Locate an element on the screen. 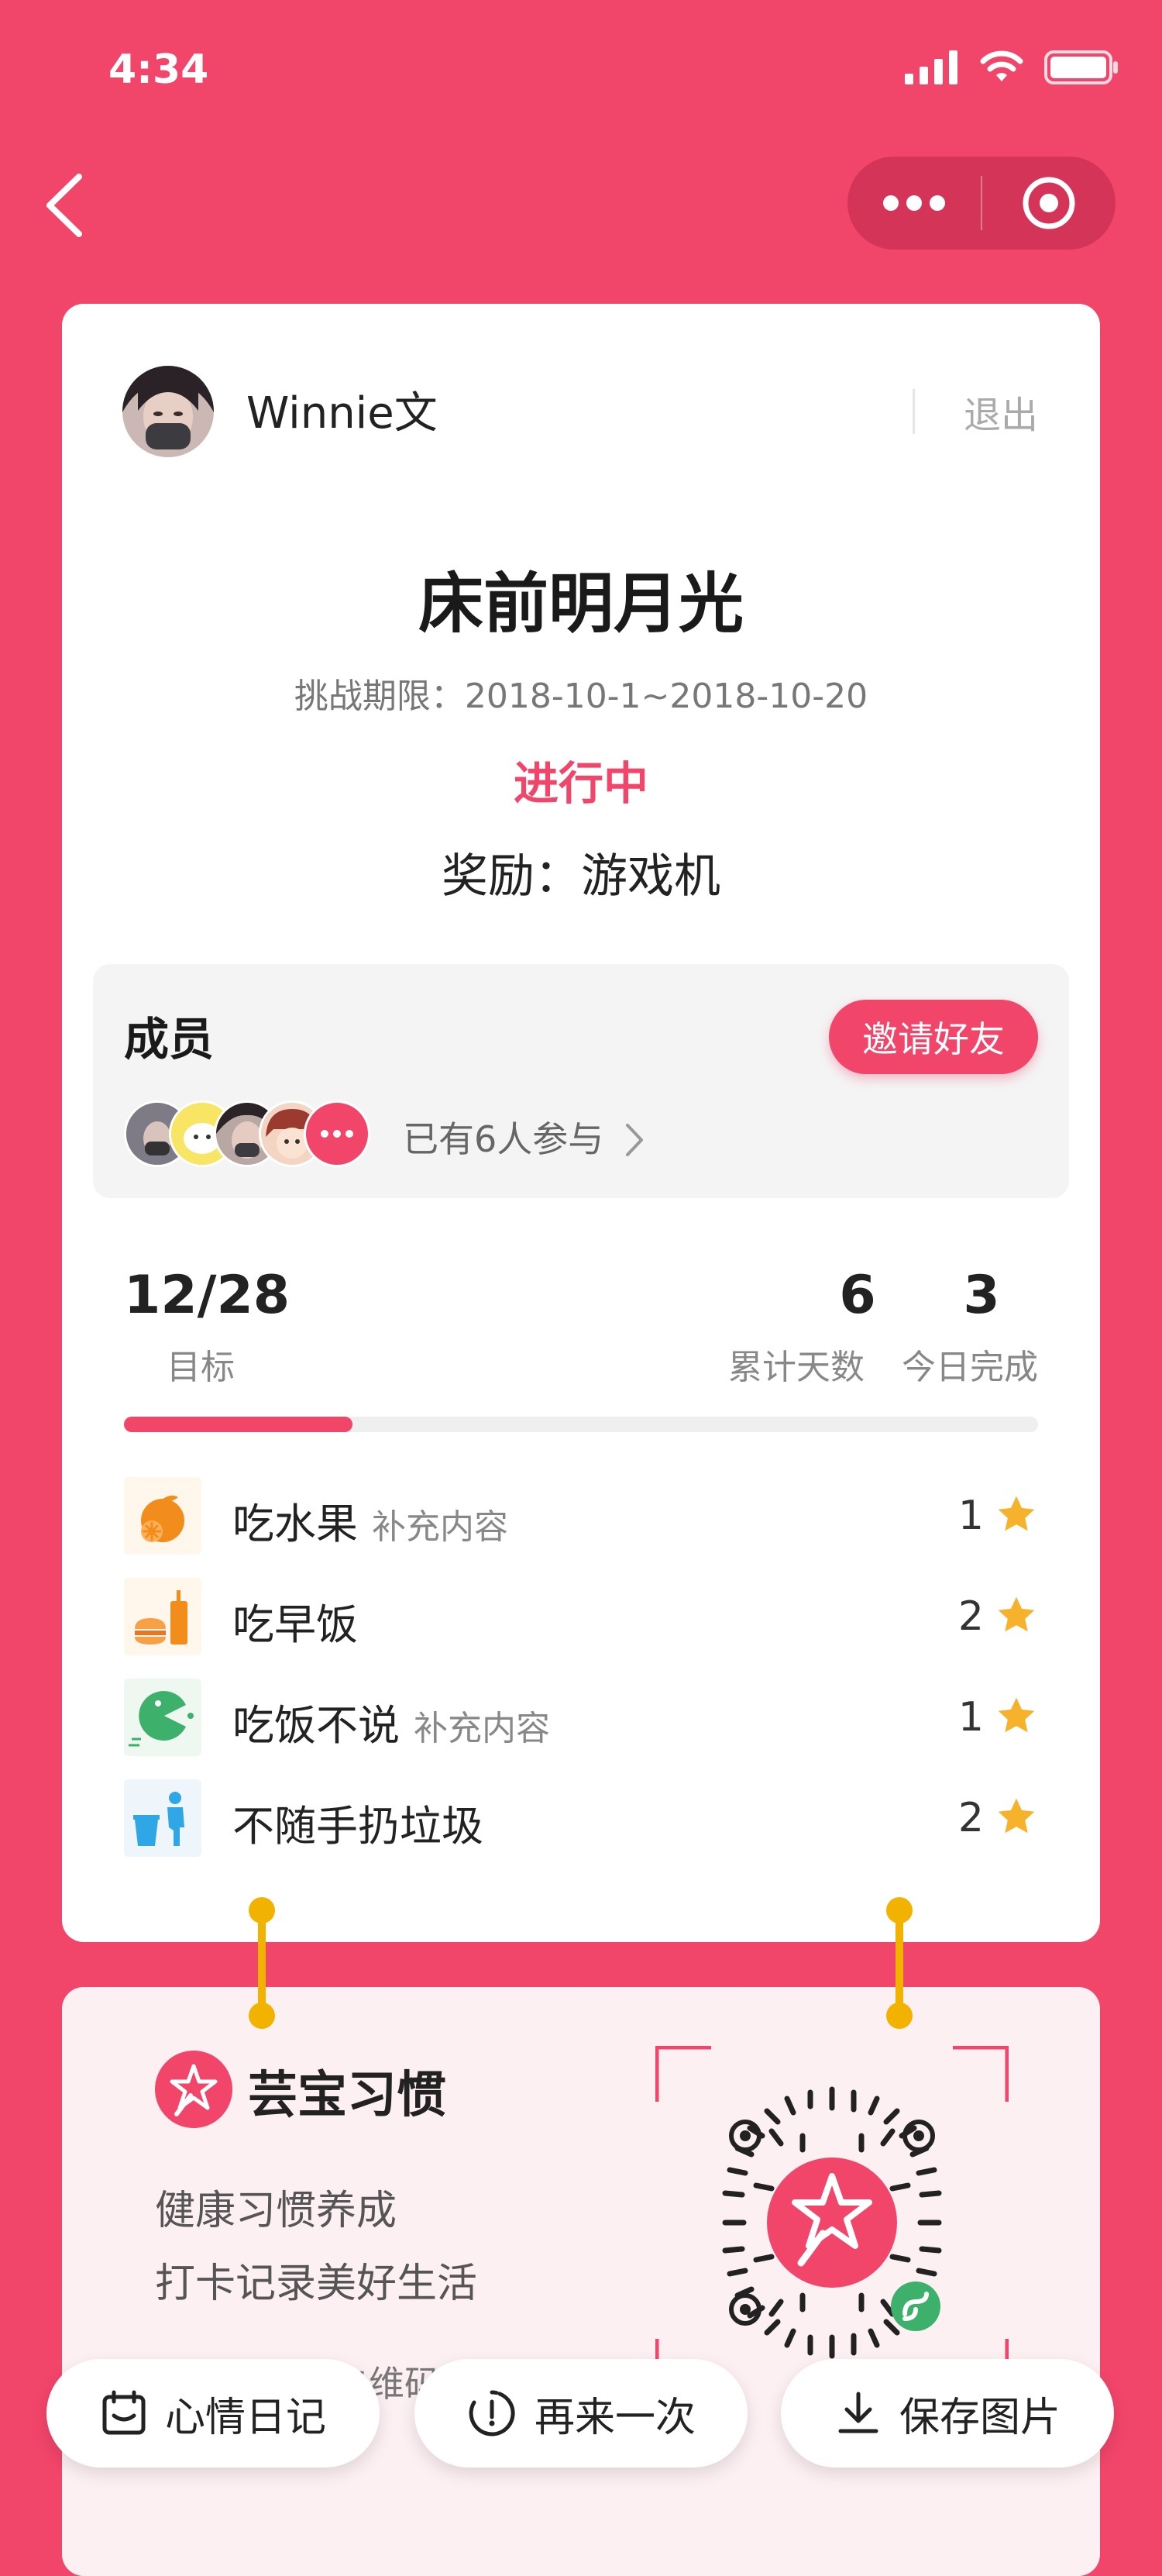 The height and width of the screenshot is (2576, 1162). progress-fill is located at coordinates (238, 1424).